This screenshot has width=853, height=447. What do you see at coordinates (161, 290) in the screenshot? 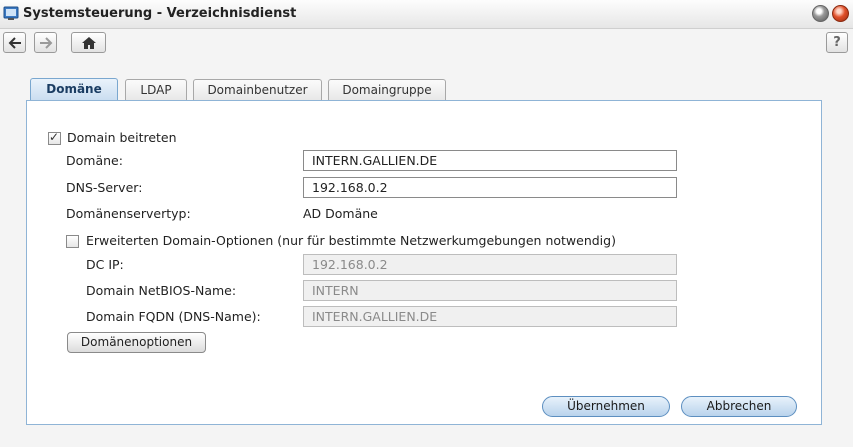
I see `netbios-label: Domain NetBIOS-Name:` at bounding box center [161, 290].